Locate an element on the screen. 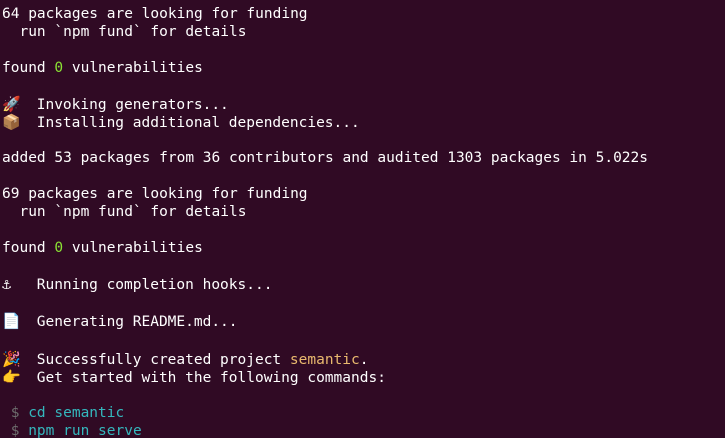 The image size is (725, 438). output-line-fund-hint-2: run `npm fund` for details is located at coordinates (363, 212).